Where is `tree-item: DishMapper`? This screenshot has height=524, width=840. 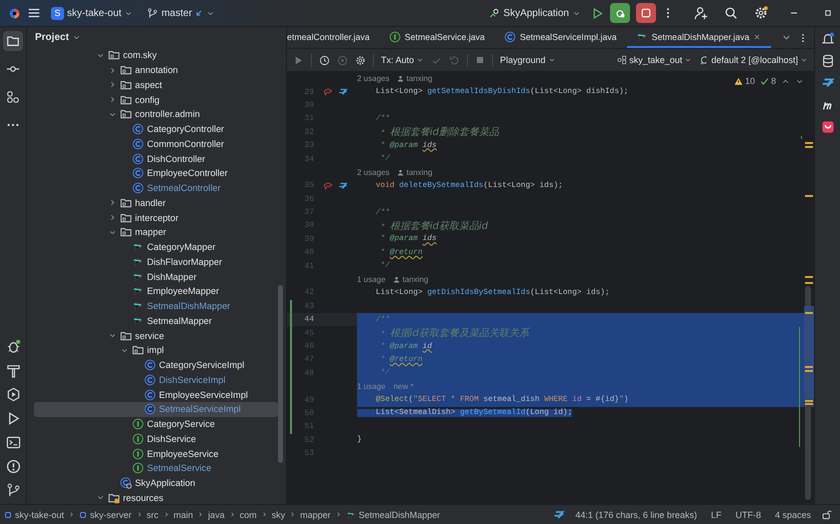
tree-item: DishMapper is located at coordinates (156, 276).